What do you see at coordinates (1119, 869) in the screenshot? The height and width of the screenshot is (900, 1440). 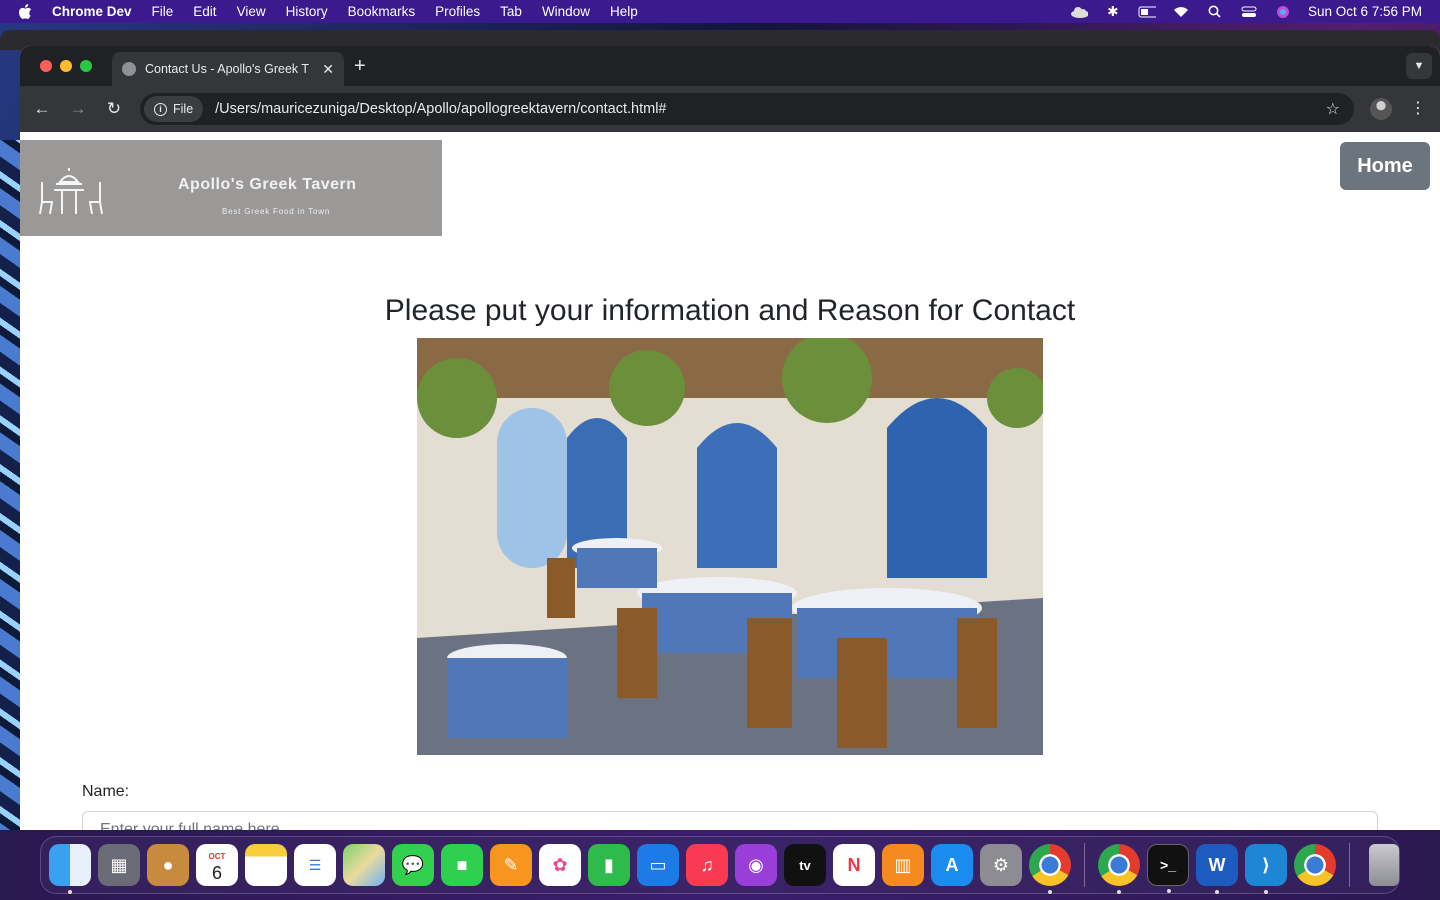 I see `dock-chrome-dev-icon` at bounding box center [1119, 869].